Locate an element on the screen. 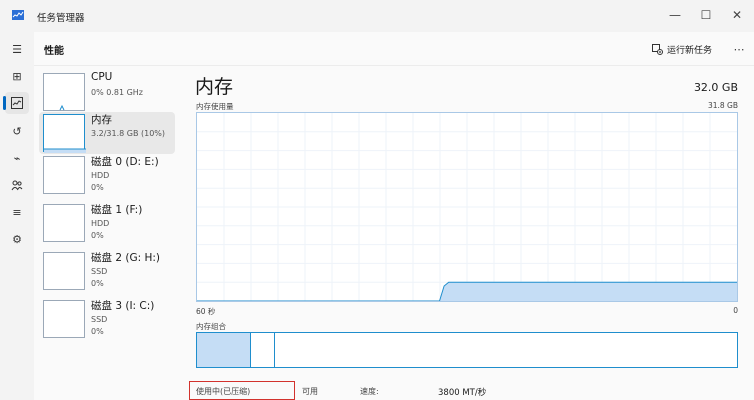 This screenshot has height=400, width=754. time-range-left: 60 秒 is located at coordinates (206, 311).